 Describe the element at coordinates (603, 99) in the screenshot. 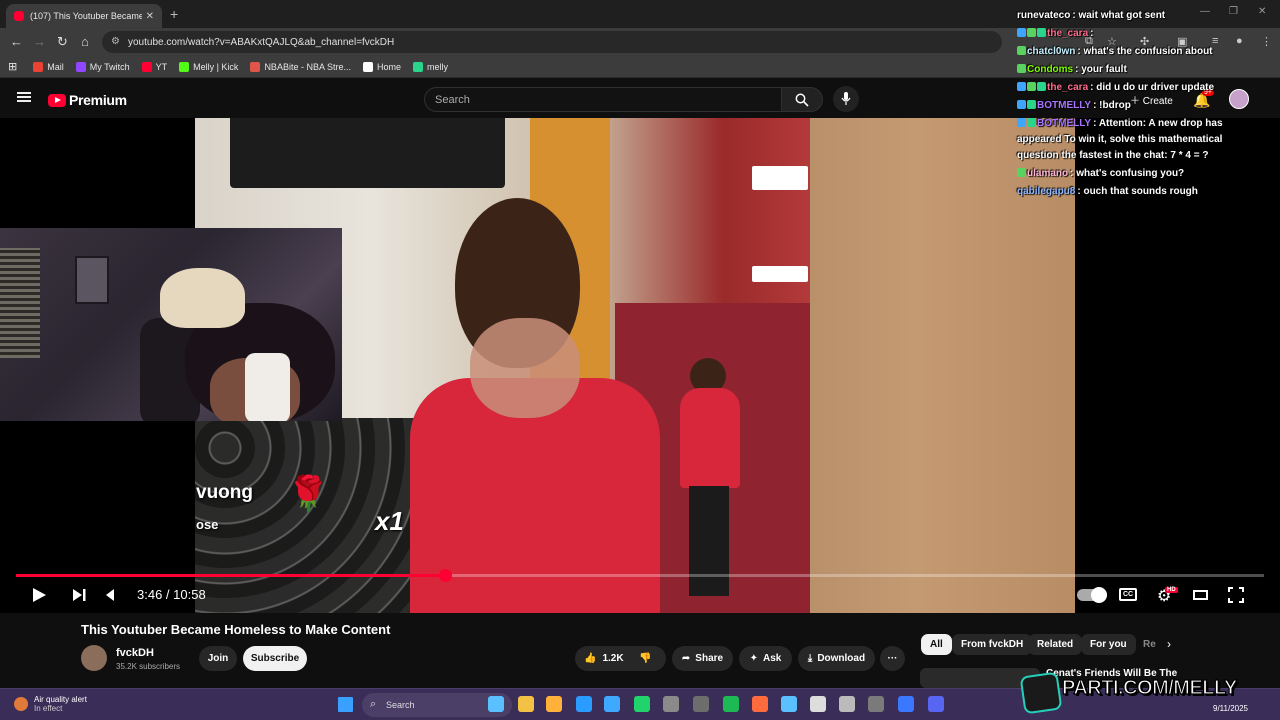

I see `search-input: Search` at that location.